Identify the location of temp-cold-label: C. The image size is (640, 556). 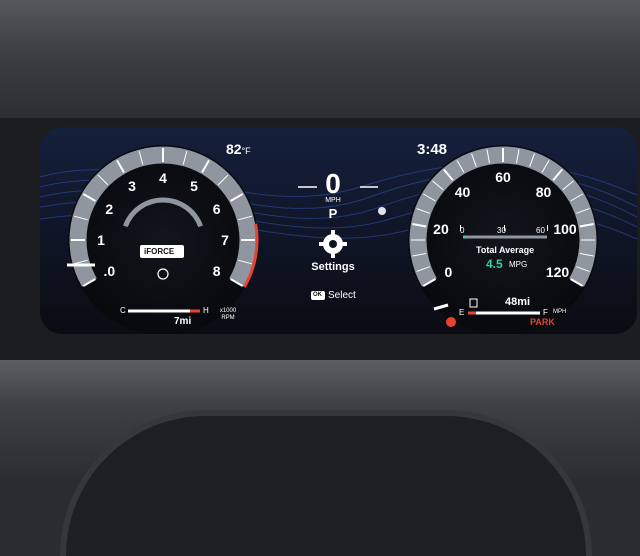
(123, 310).